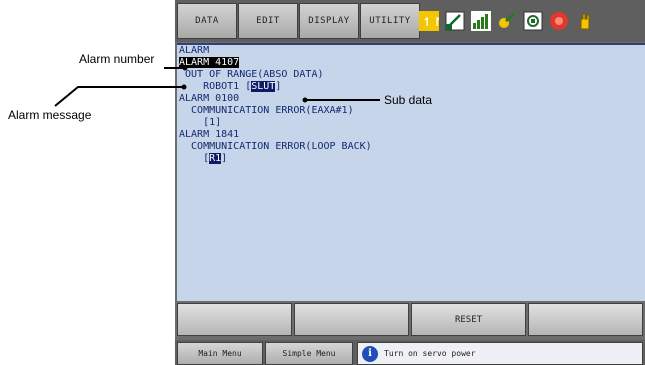 The width and height of the screenshot is (645, 365). What do you see at coordinates (251, 74) in the screenshot?
I see `alarm-line: OUT OF RANGE(ABSO DATA)` at bounding box center [251, 74].